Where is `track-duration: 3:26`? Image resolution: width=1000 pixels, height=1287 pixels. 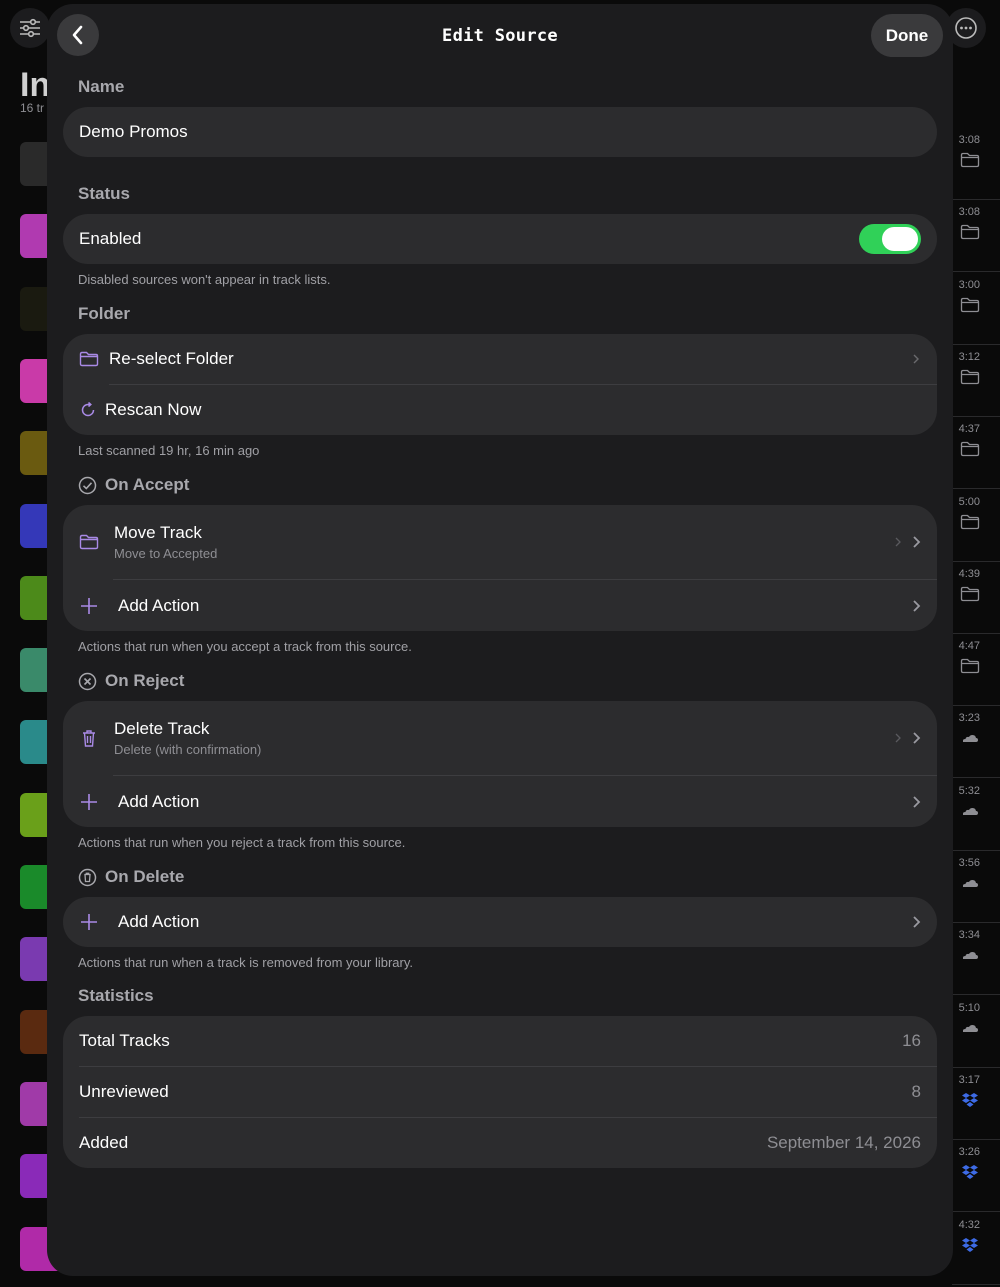
track-duration: 3:26 is located at coordinates (969, 1152).